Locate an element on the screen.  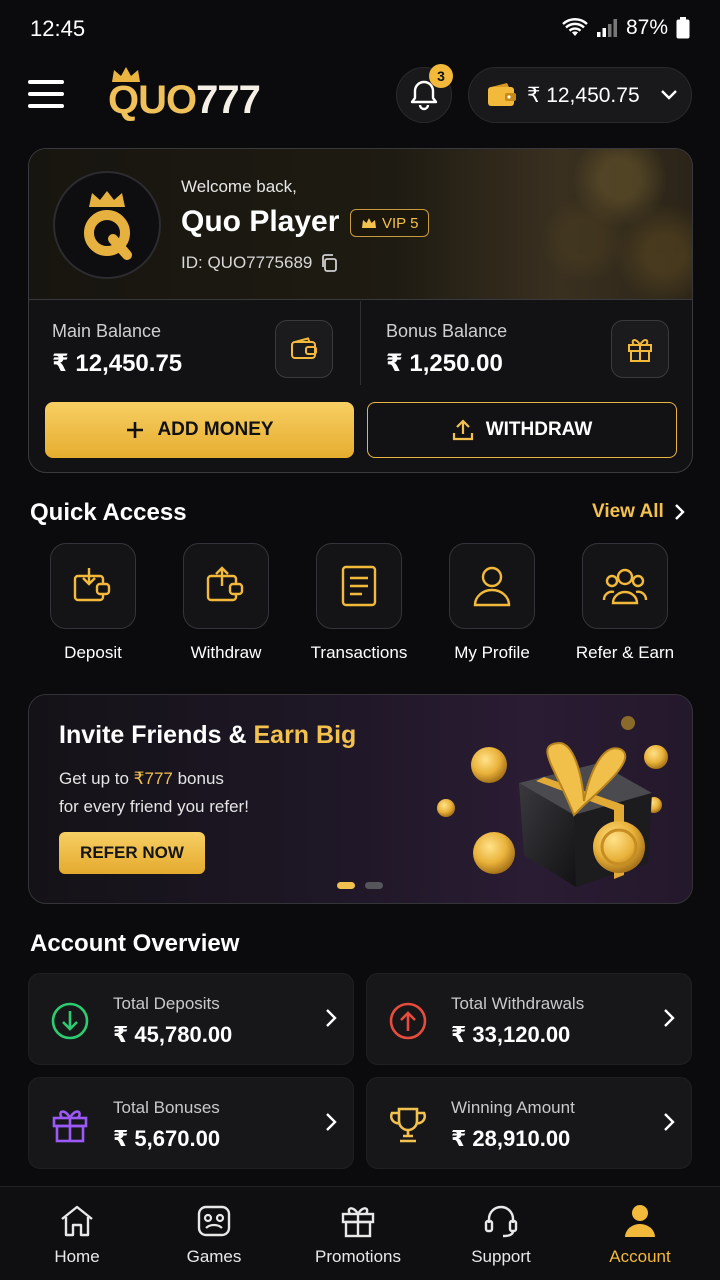
quick-access-my-profile: My Profile is located at coordinates (492, 608).